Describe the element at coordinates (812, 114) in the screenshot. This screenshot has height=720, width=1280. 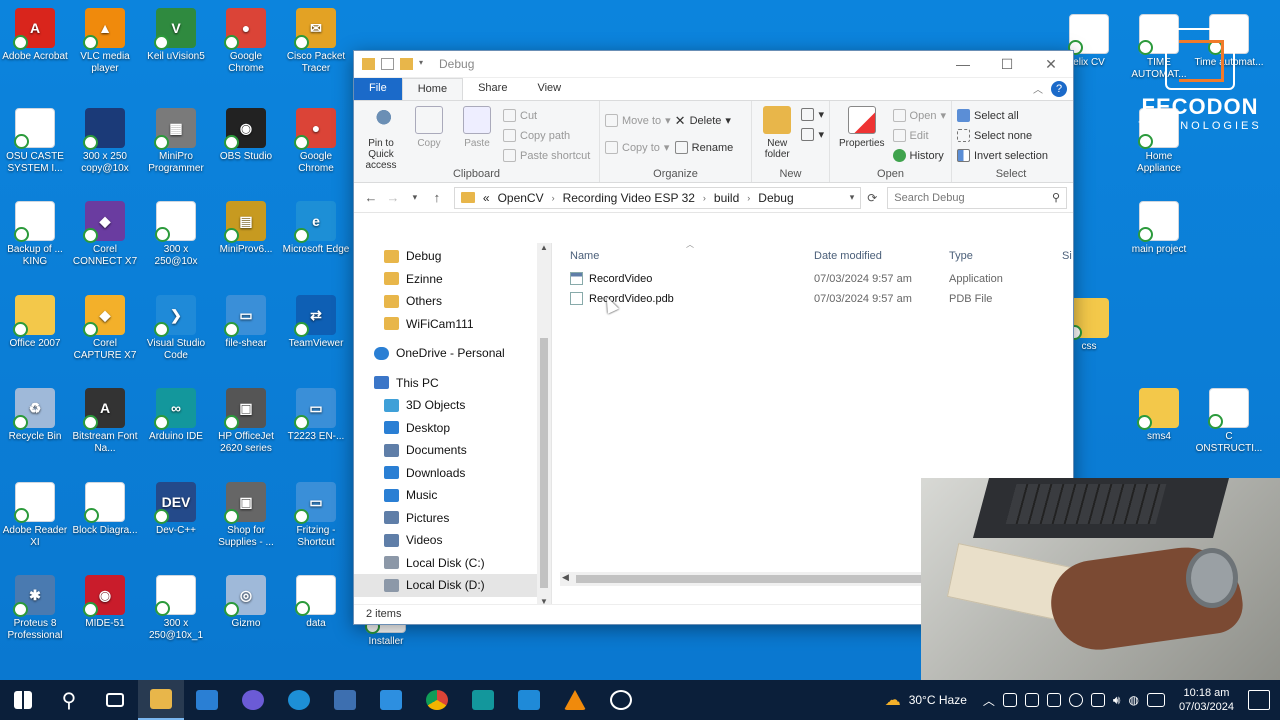
I see `new-item-button: ▾` at that location.